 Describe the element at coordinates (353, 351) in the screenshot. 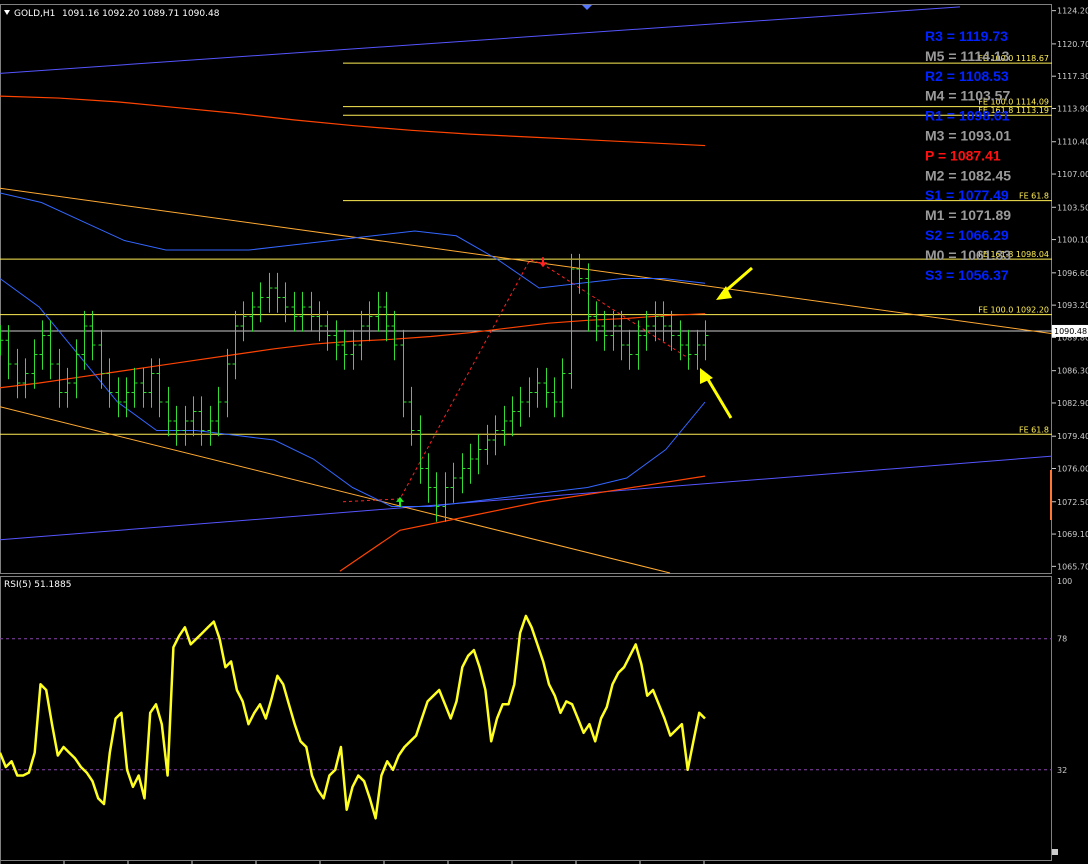

I see `moving-average-short-line` at that location.